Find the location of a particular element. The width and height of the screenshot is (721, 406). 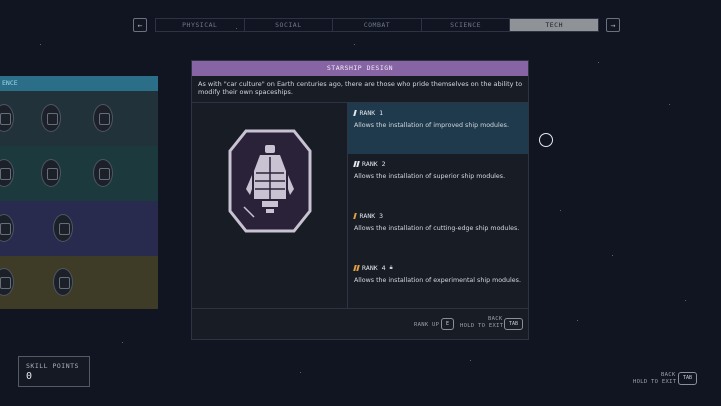

skill-tree-panel: ENCE is located at coordinates (79, 192).